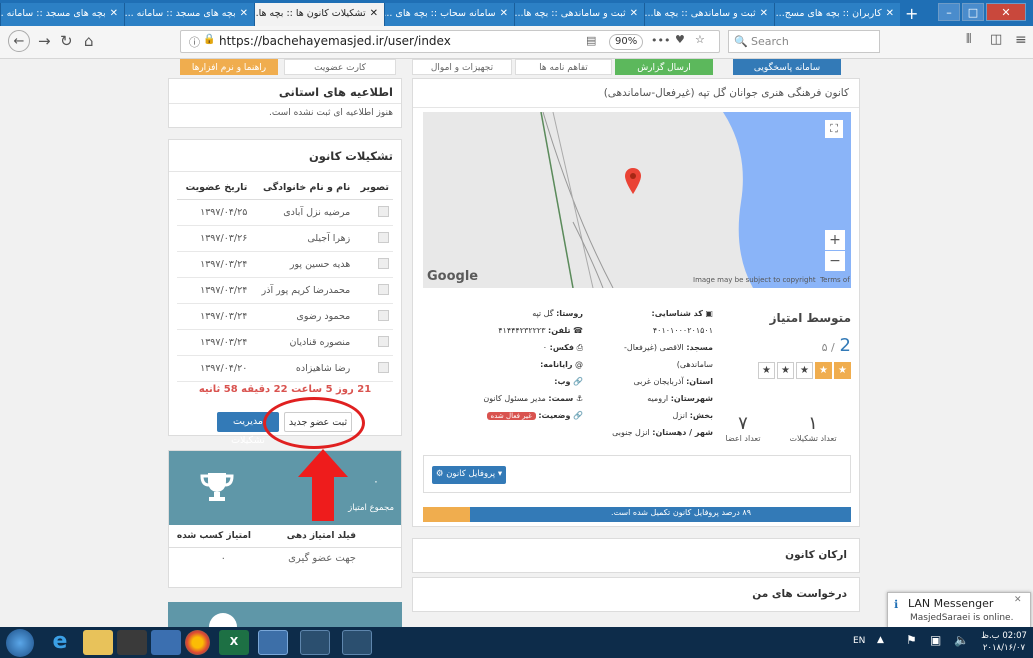 This screenshot has width=1033, height=658. What do you see at coordinates (376, 481) in the screenshot?
I see `score-value: ۰` at bounding box center [376, 481].